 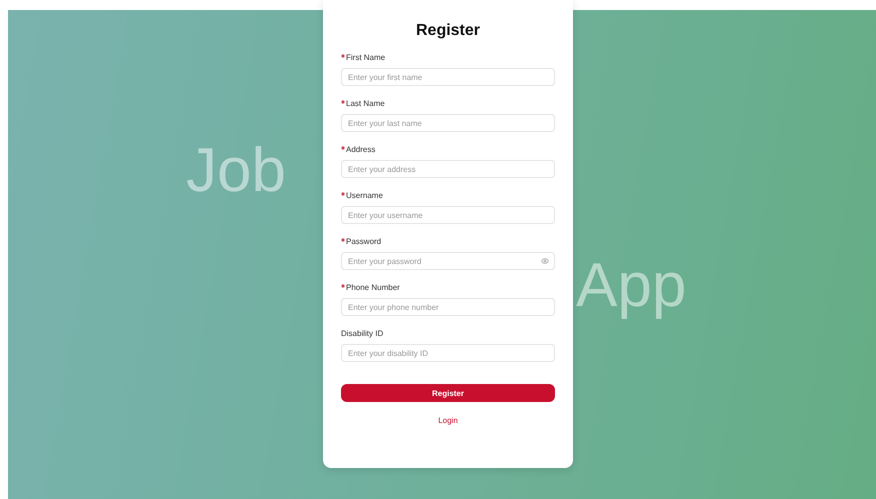 What do you see at coordinates (362, 334) in the screenshot?
I see `field-label: Disability ID` at bounding box center [362, 334].